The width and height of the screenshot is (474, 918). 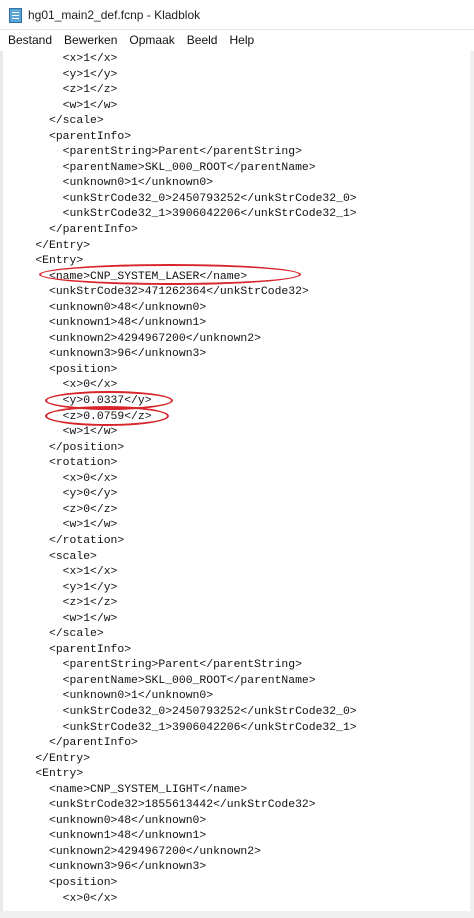 I want to click on notepad-icon, so click(x=15, y=15).